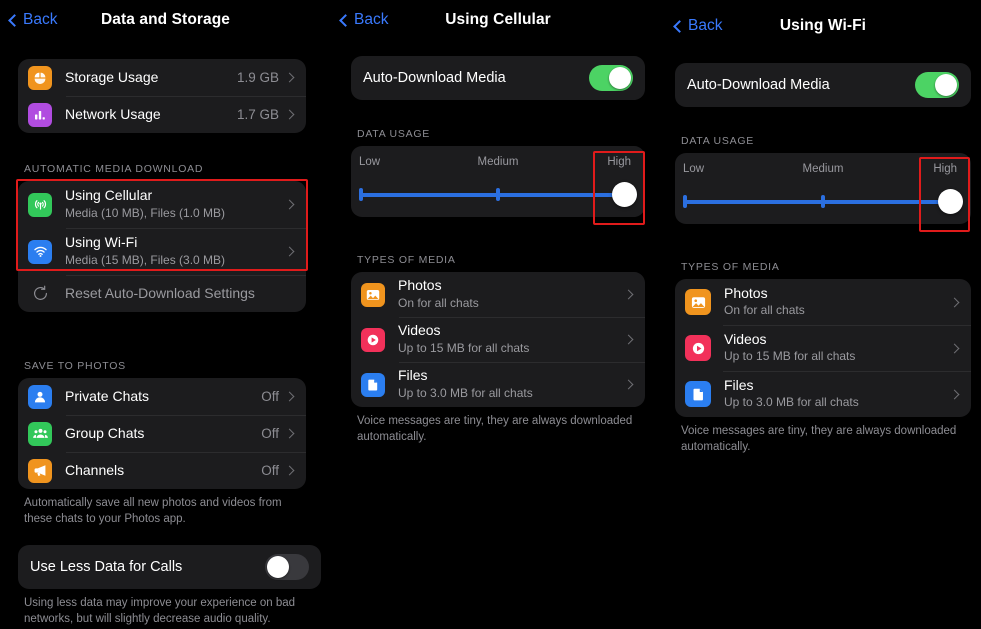 This screenshot has width=981, height=629. I want to click on row-main: Reset Auto-Download Settings, so click(180, 294).